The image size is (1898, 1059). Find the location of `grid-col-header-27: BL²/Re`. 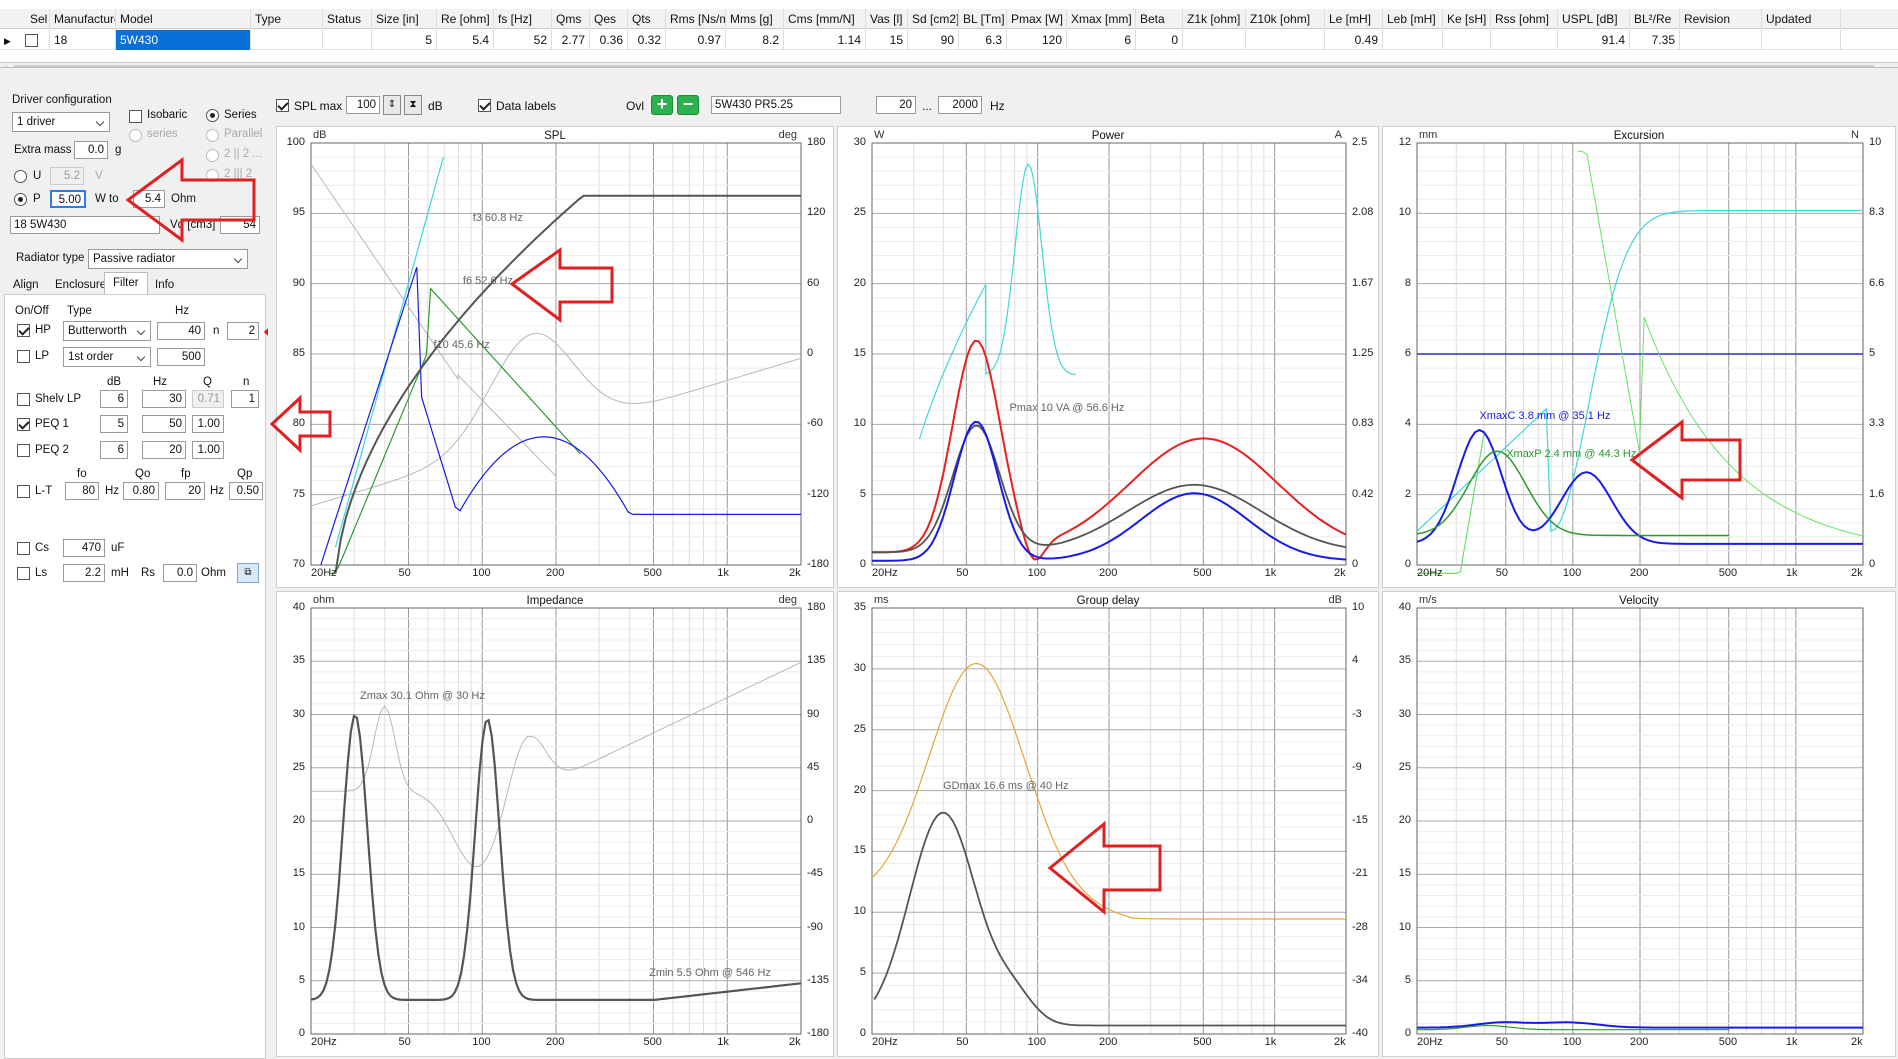

grid-col-header-27: BL²/Re is located at coordinates (1655, 19).